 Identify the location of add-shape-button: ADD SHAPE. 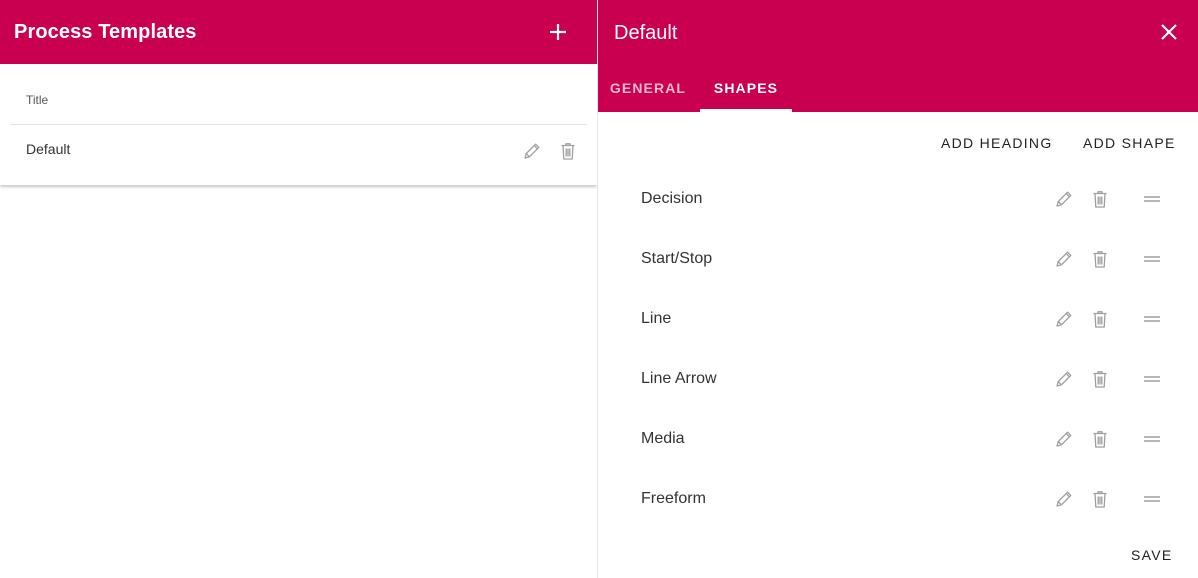
(1129, 143).